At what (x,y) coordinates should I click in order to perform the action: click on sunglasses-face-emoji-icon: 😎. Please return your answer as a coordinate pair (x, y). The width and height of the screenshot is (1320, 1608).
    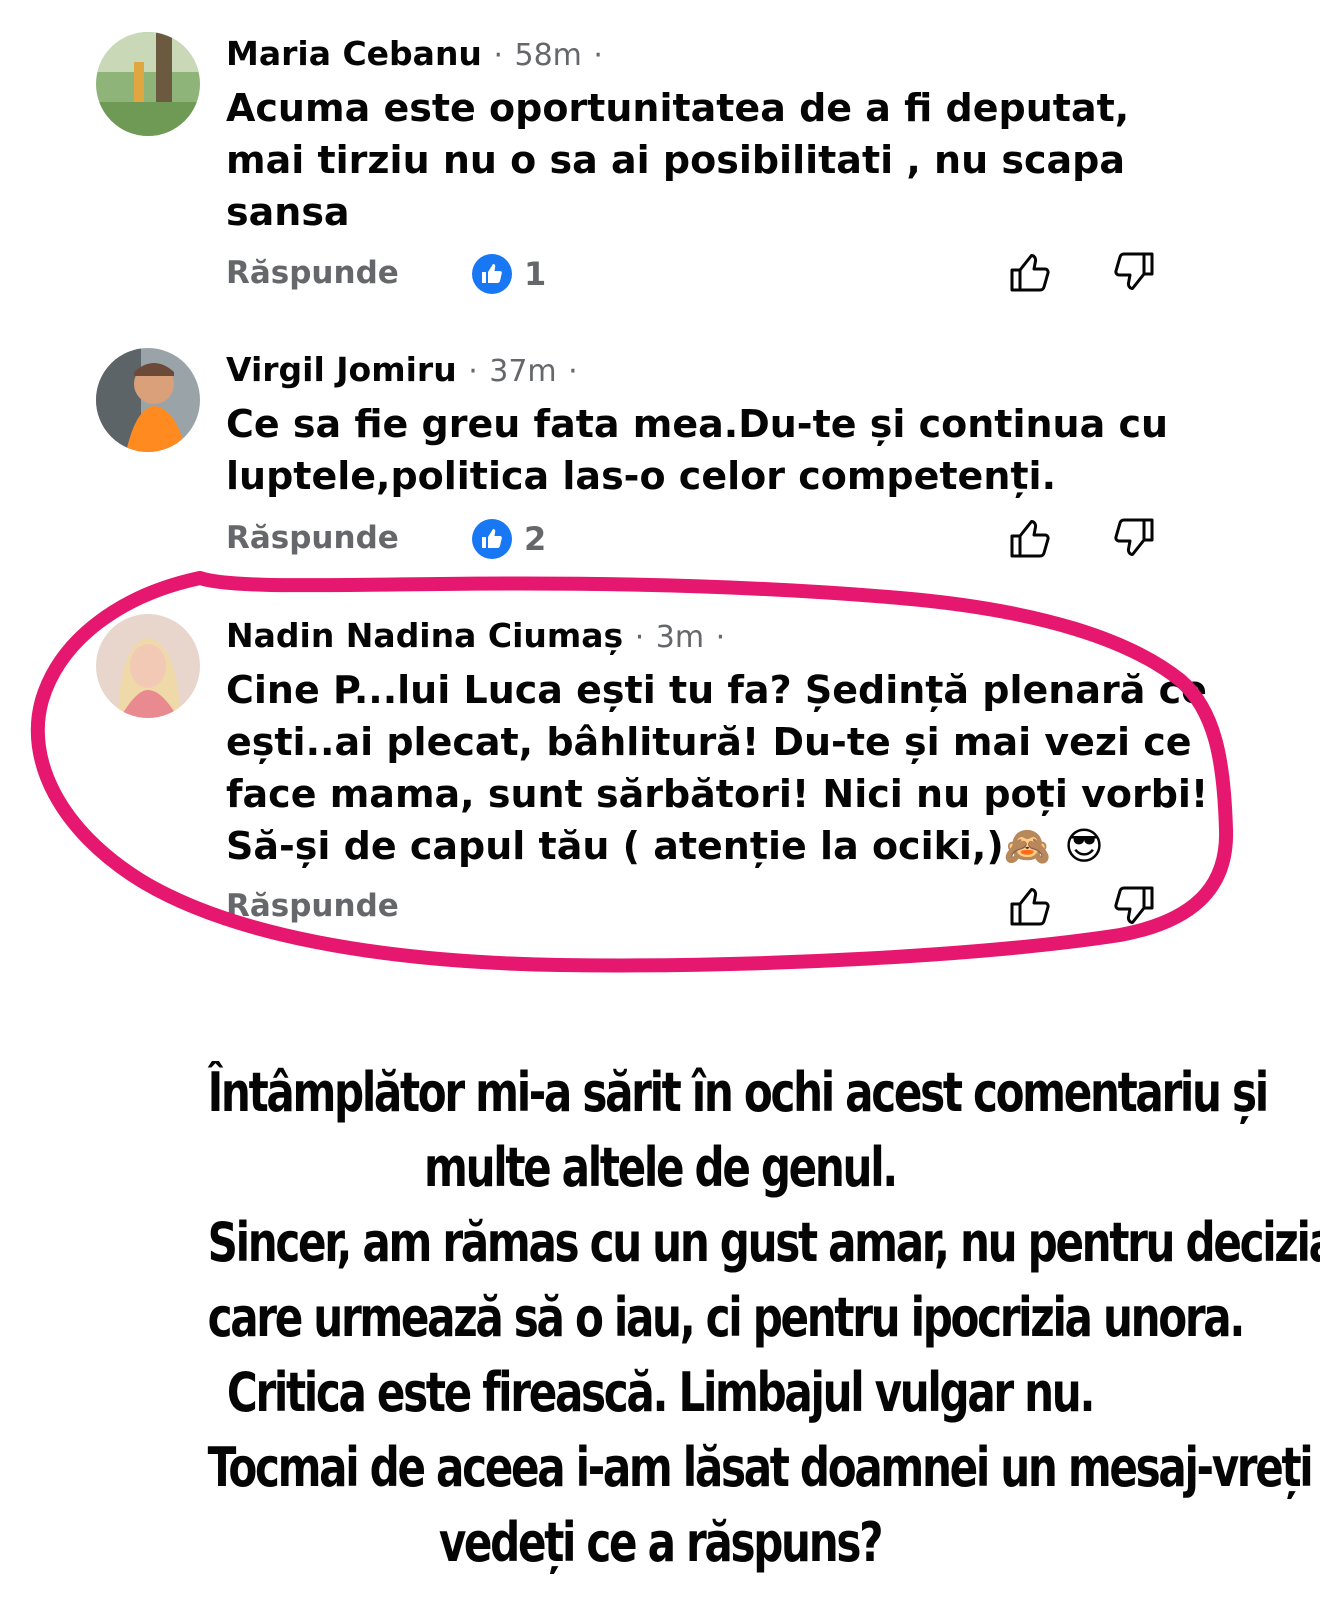
    Looking at the image, I should click on (1084, 846).